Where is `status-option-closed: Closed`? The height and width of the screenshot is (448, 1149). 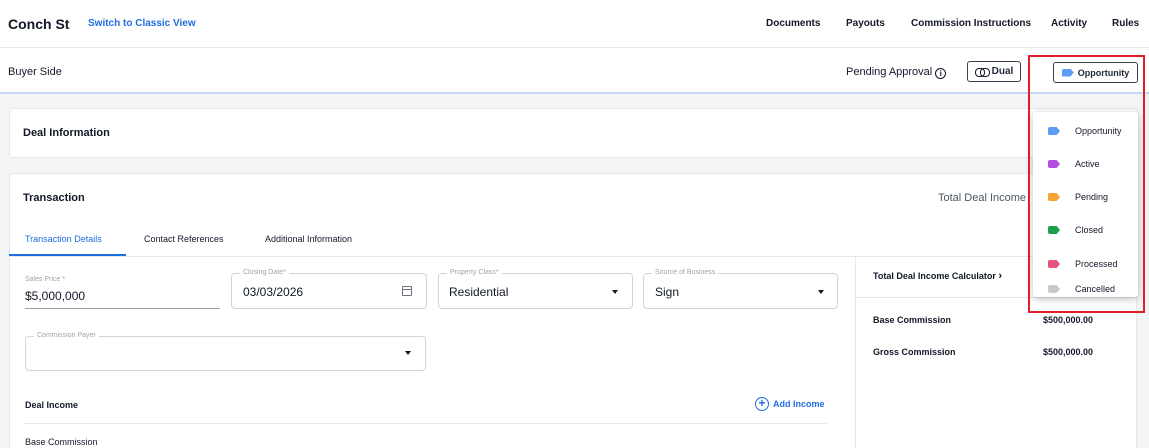
status-option-closed: Closed is located at coordinates (1085, 230).